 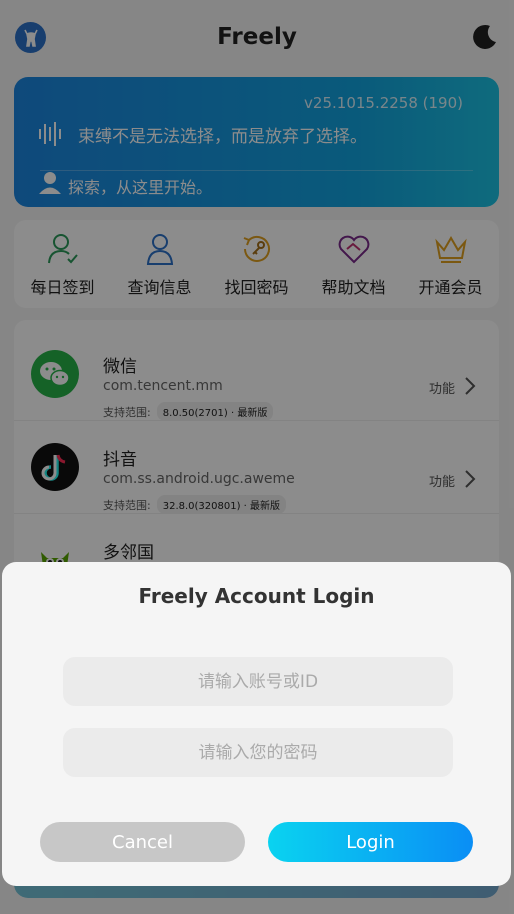 What do you see at coordinates (258, 752) in the screenshot?
I see `password-input` at bounding box center [258, 752].